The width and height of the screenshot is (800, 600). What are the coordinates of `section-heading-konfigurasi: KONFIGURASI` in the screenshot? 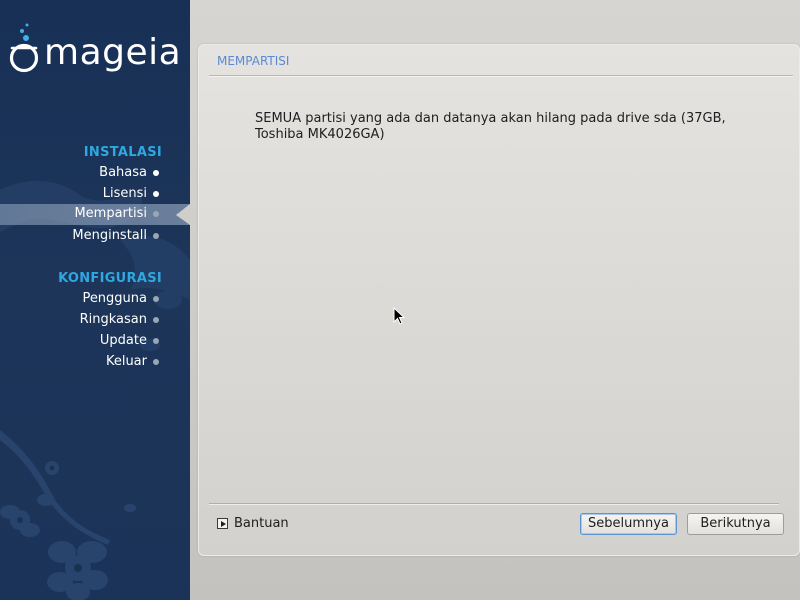 It's located at (110, 278).